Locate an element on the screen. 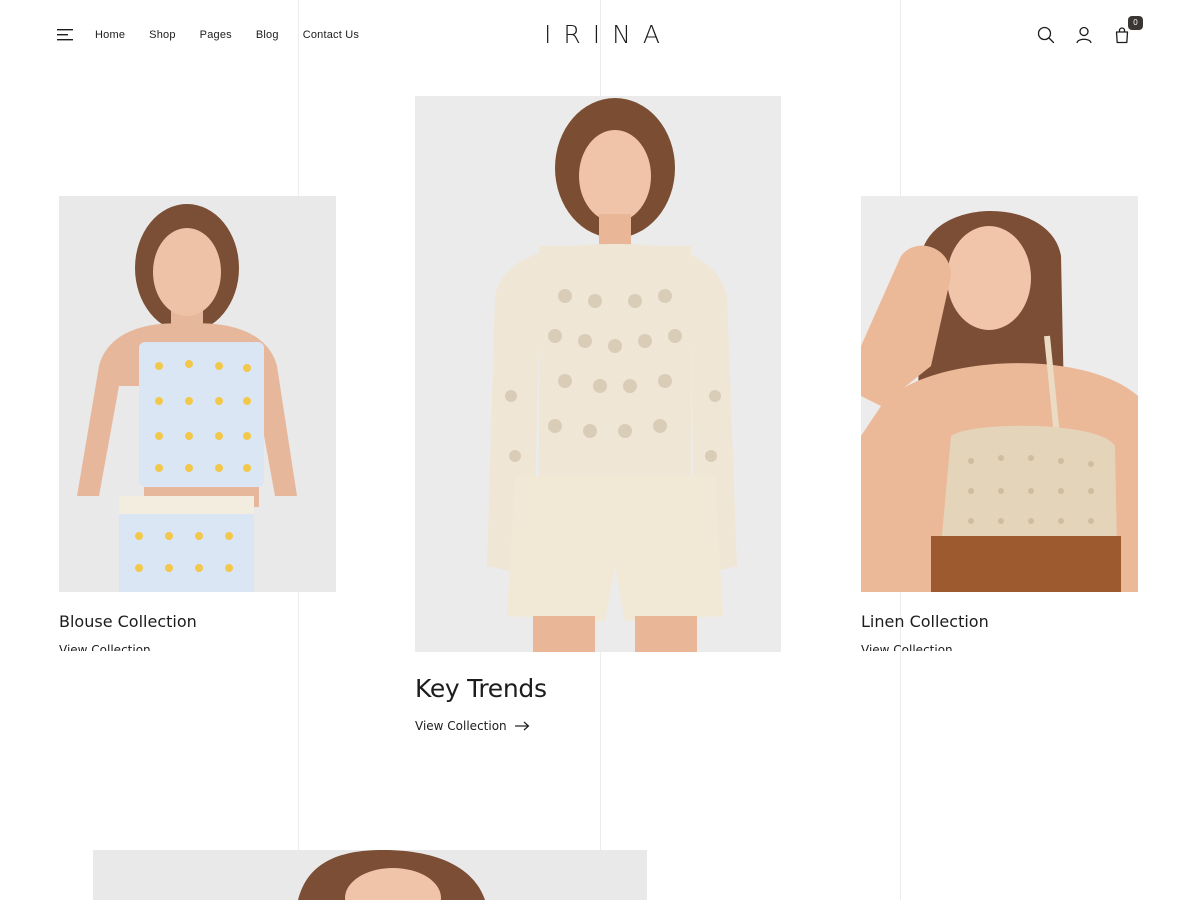 The width and height of the screenshot is (1200, 900). menu-icon is located at coordinates (66, 35).